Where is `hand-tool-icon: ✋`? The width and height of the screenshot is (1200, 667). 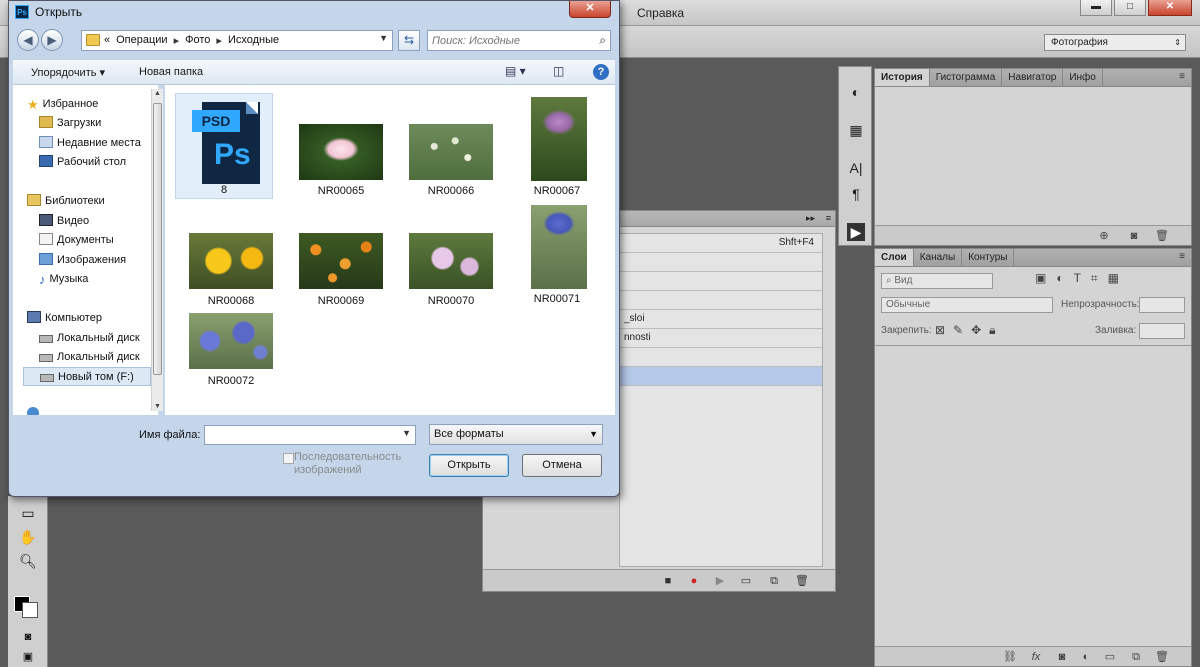 hand-tool-icon: ✋ is located at coordinates (28, 537).